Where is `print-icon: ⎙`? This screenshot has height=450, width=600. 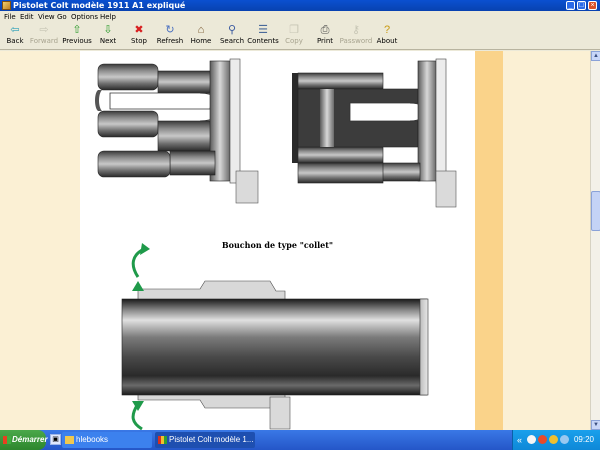
print-icon: ⎙ is located at coordinates (325, 30).